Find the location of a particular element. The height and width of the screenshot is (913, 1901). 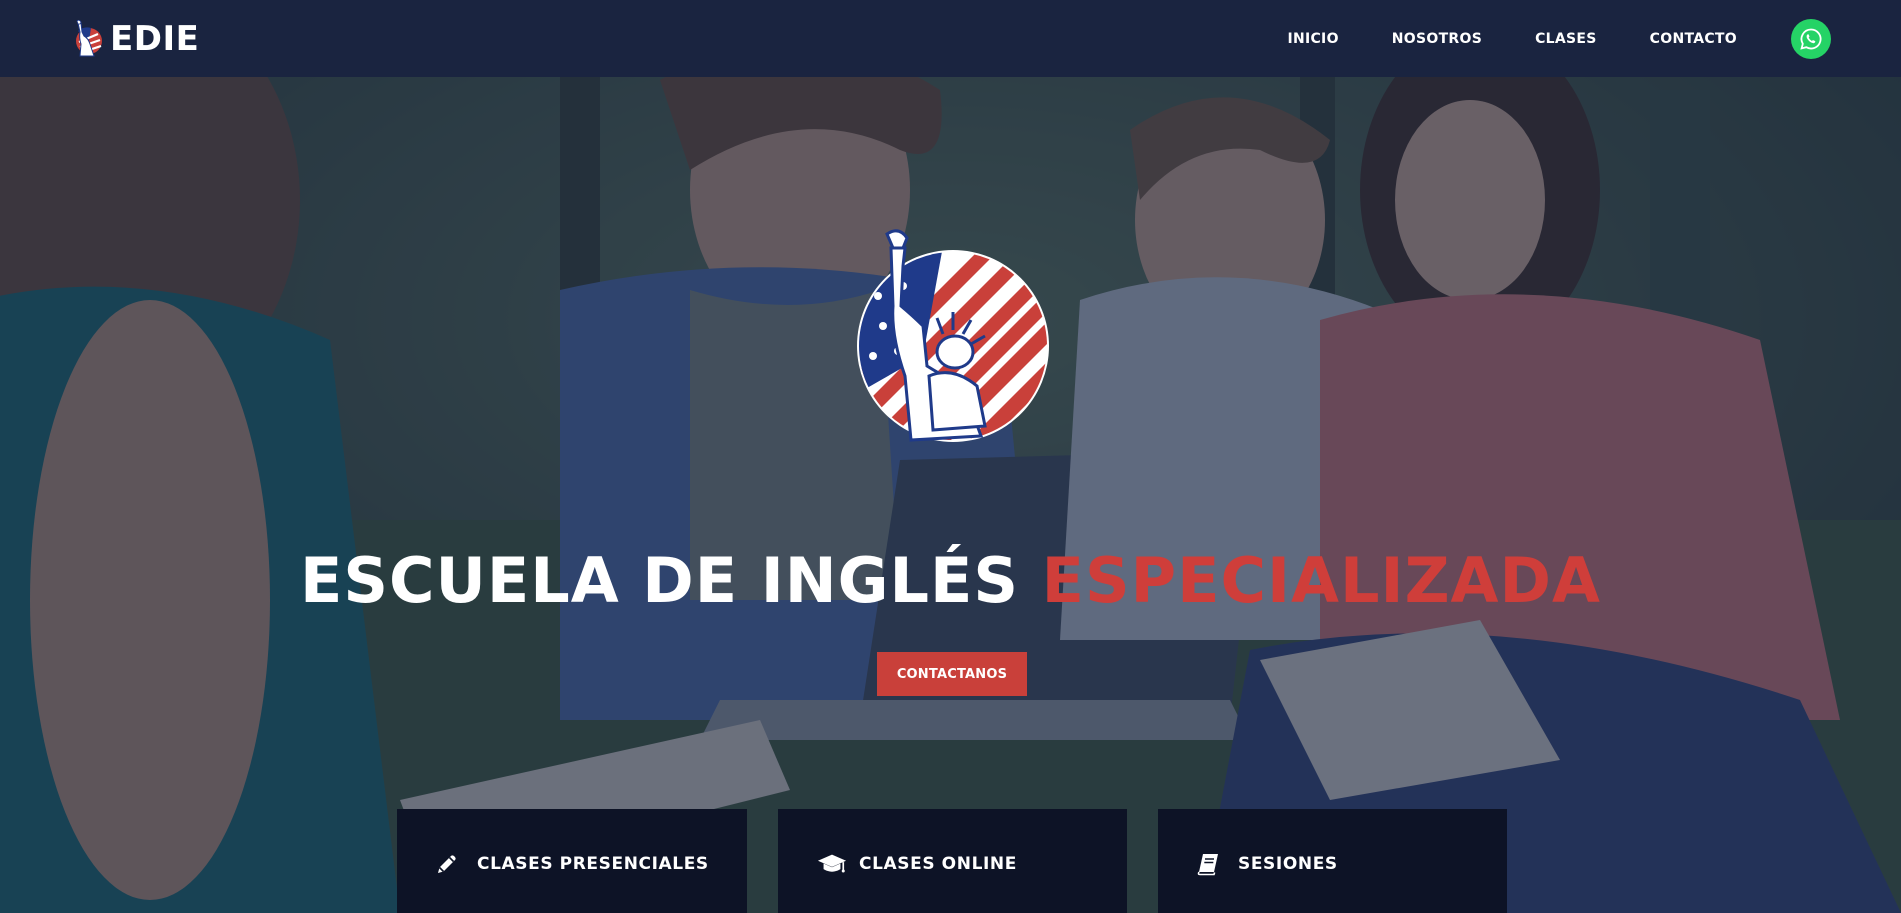

whatsapp-button is located at coordinates (1811, 38).